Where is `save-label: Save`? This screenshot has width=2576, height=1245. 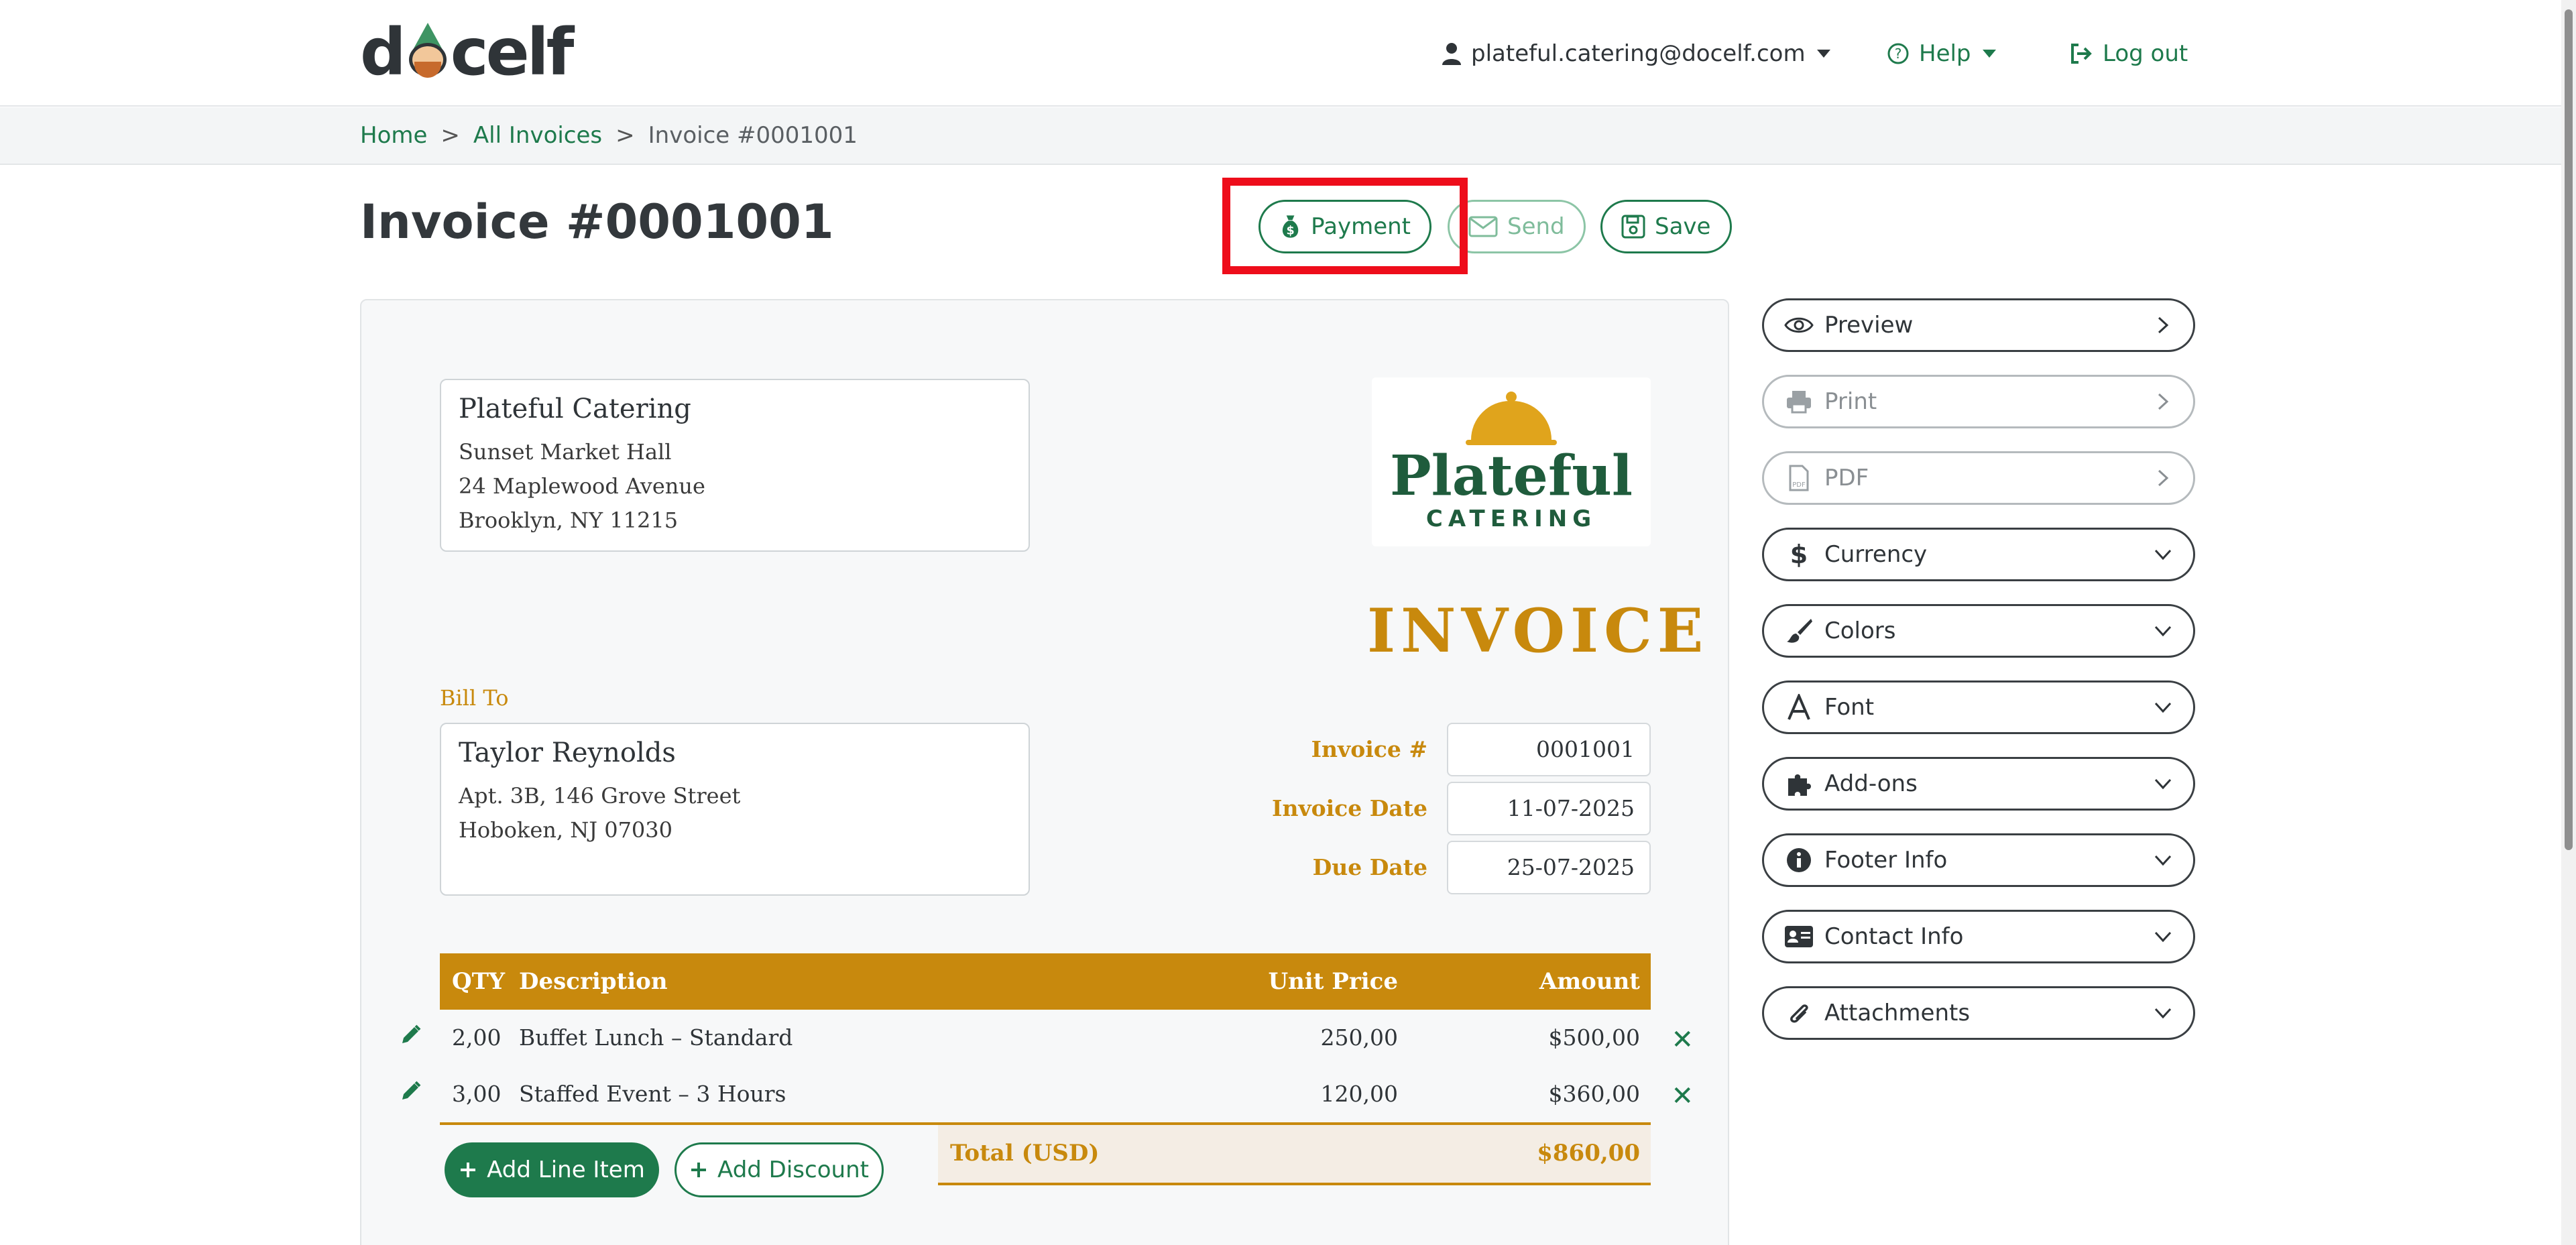
save-label: Save is located at coordinates (1683, 226).